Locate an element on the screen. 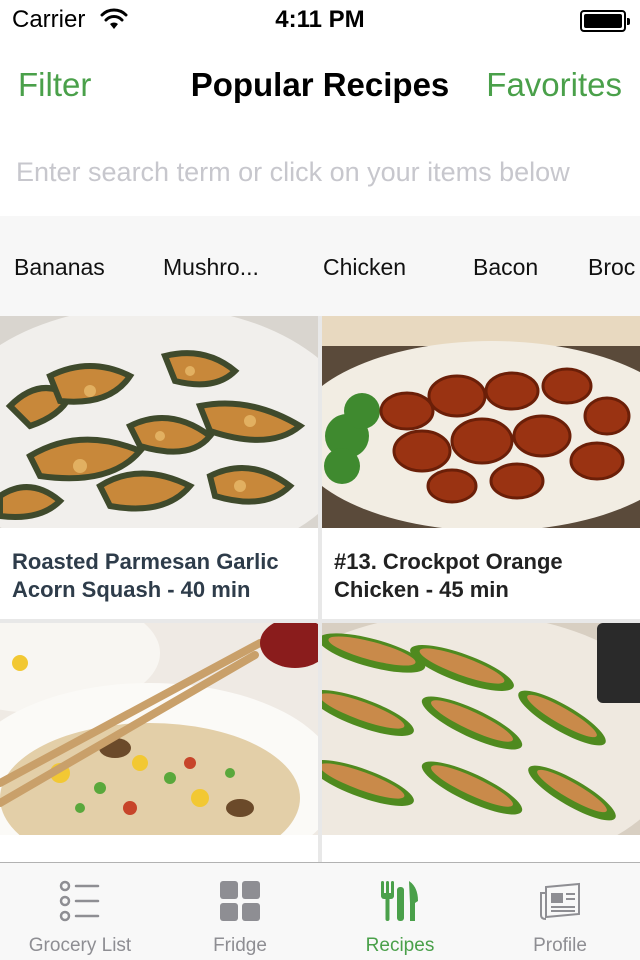 The width and height of the screenshot is (640, 960). tab-bar: Grocery List Fridge Recipes Profile is located at coordinates (320, 911).